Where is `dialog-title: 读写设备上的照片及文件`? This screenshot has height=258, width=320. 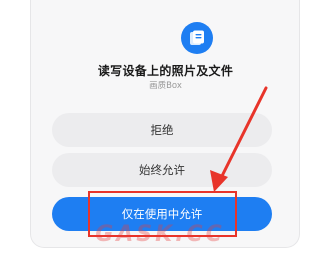
dialog-title: 读写设备上的照片及文件 is located at coordinates (165, 71).